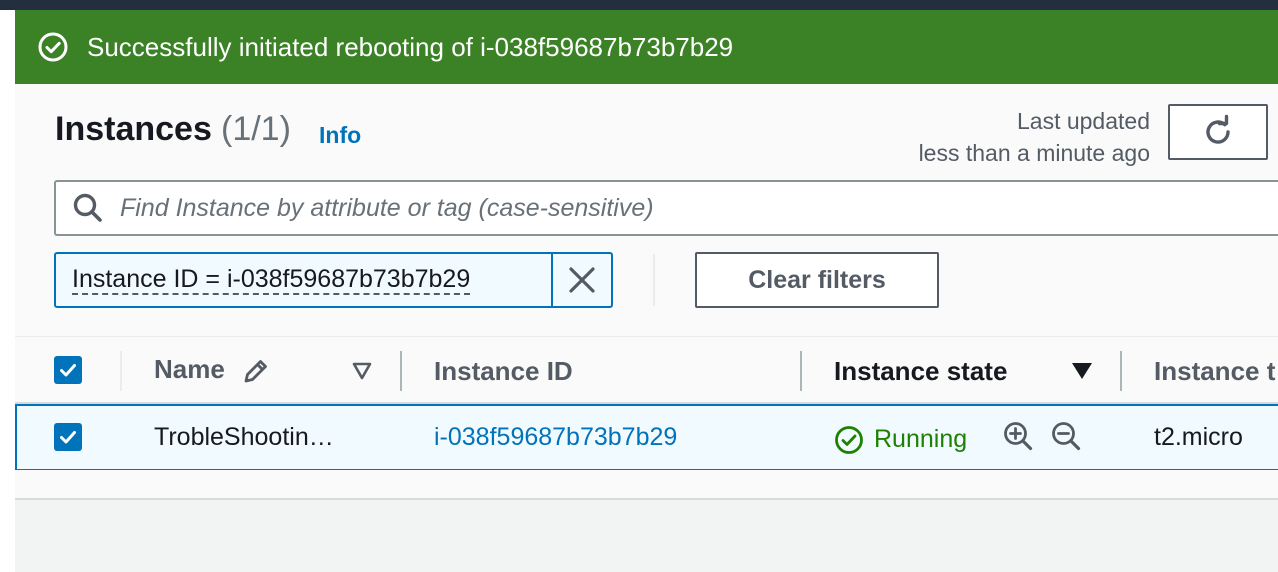 Image resolution: width=1278 pixels, height=572 pixels. I want to click on column-header-name: Name, so click(189, 369).